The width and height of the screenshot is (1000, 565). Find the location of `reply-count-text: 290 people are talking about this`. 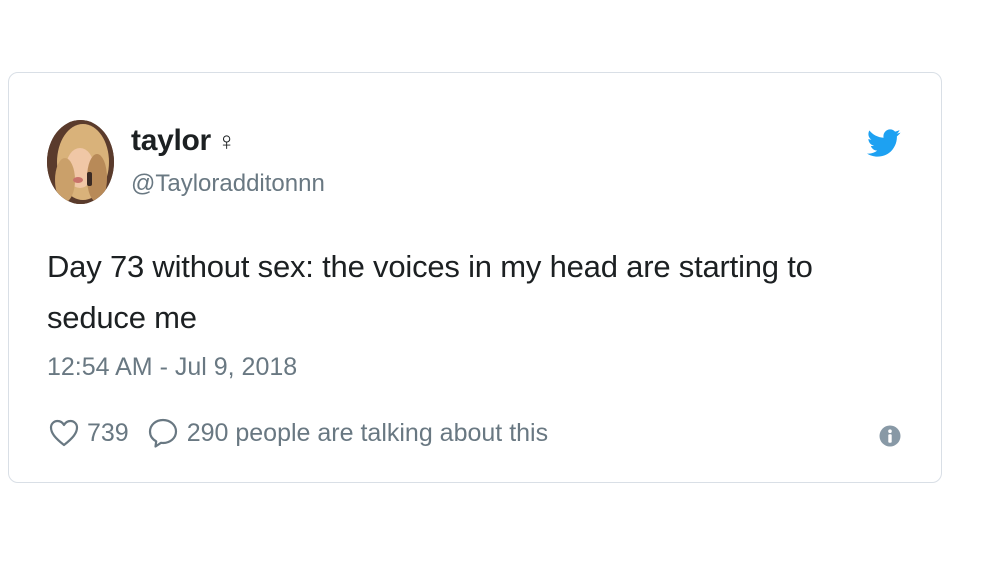

reply-count-text: 290 people are talking about this is located at coordinates (367, 432).